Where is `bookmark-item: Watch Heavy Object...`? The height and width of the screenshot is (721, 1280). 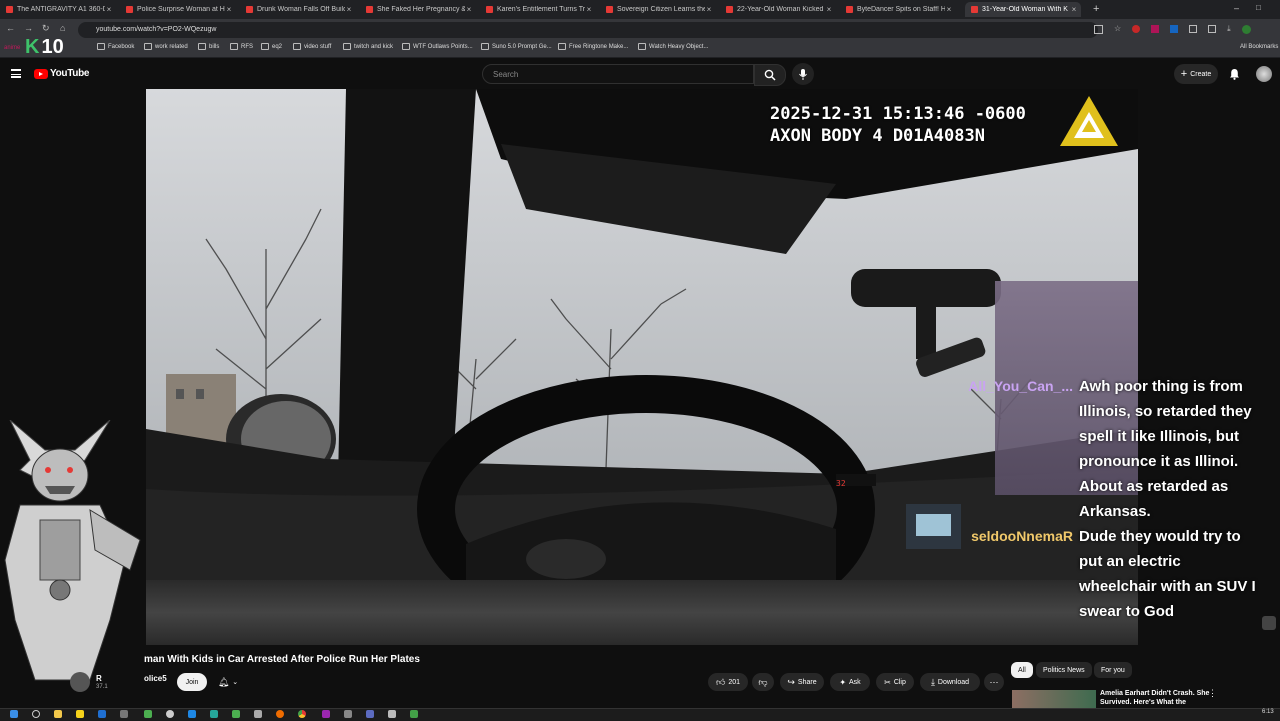 bookmark-item: Watch Heavy Object... is located at coordinates (673, 46).